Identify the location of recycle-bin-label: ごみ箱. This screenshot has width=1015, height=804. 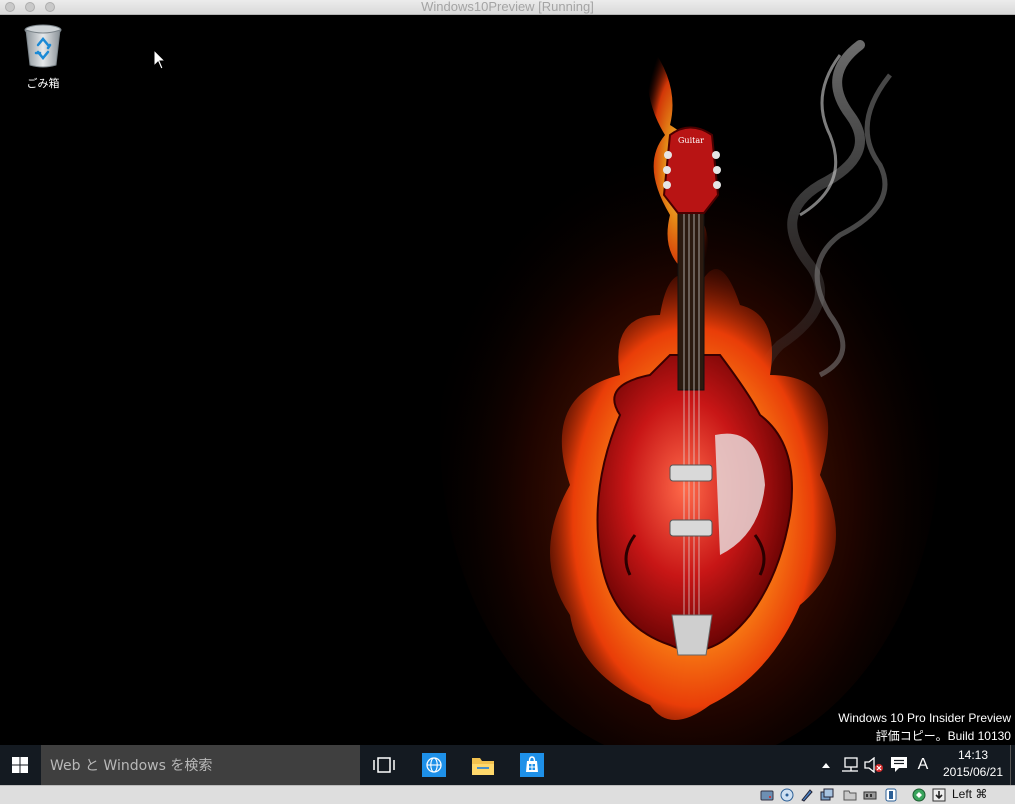
(43, 83).